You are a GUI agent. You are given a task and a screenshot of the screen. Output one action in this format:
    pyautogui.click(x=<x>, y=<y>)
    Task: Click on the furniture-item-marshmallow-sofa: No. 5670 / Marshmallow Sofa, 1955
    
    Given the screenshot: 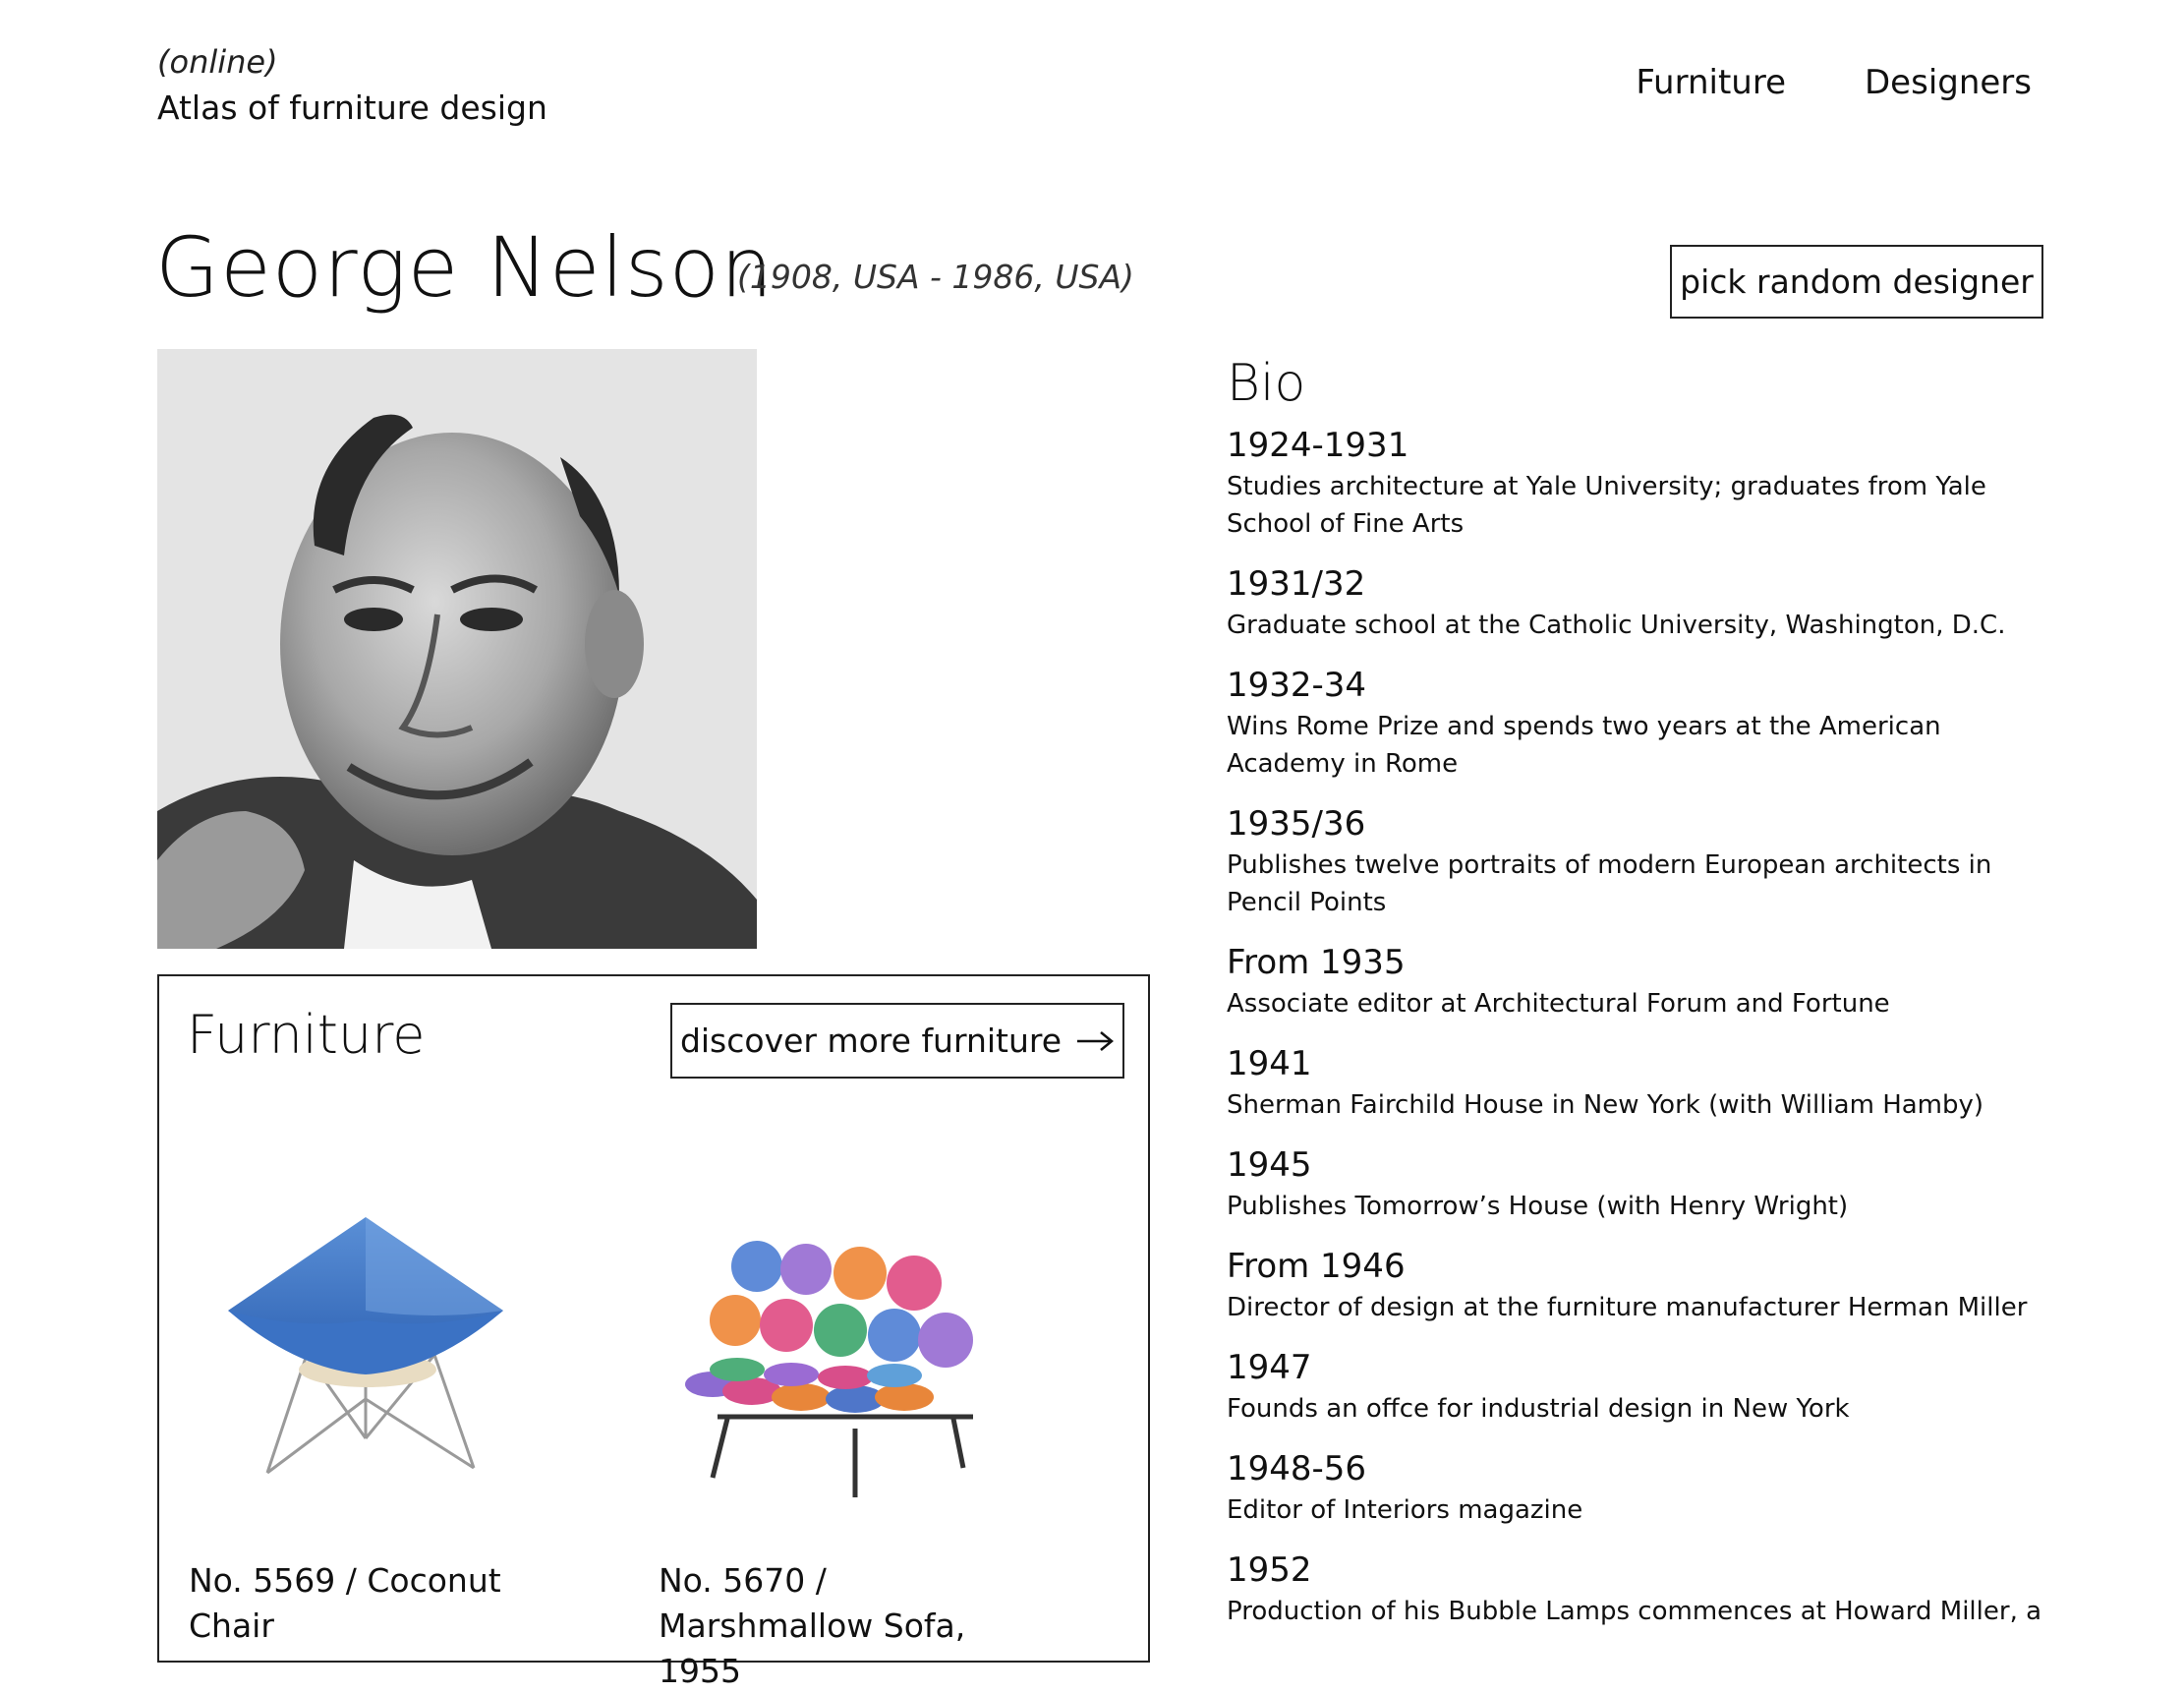 What is the action you would take?
    pyautogui.click(x=845, y=1433)
    